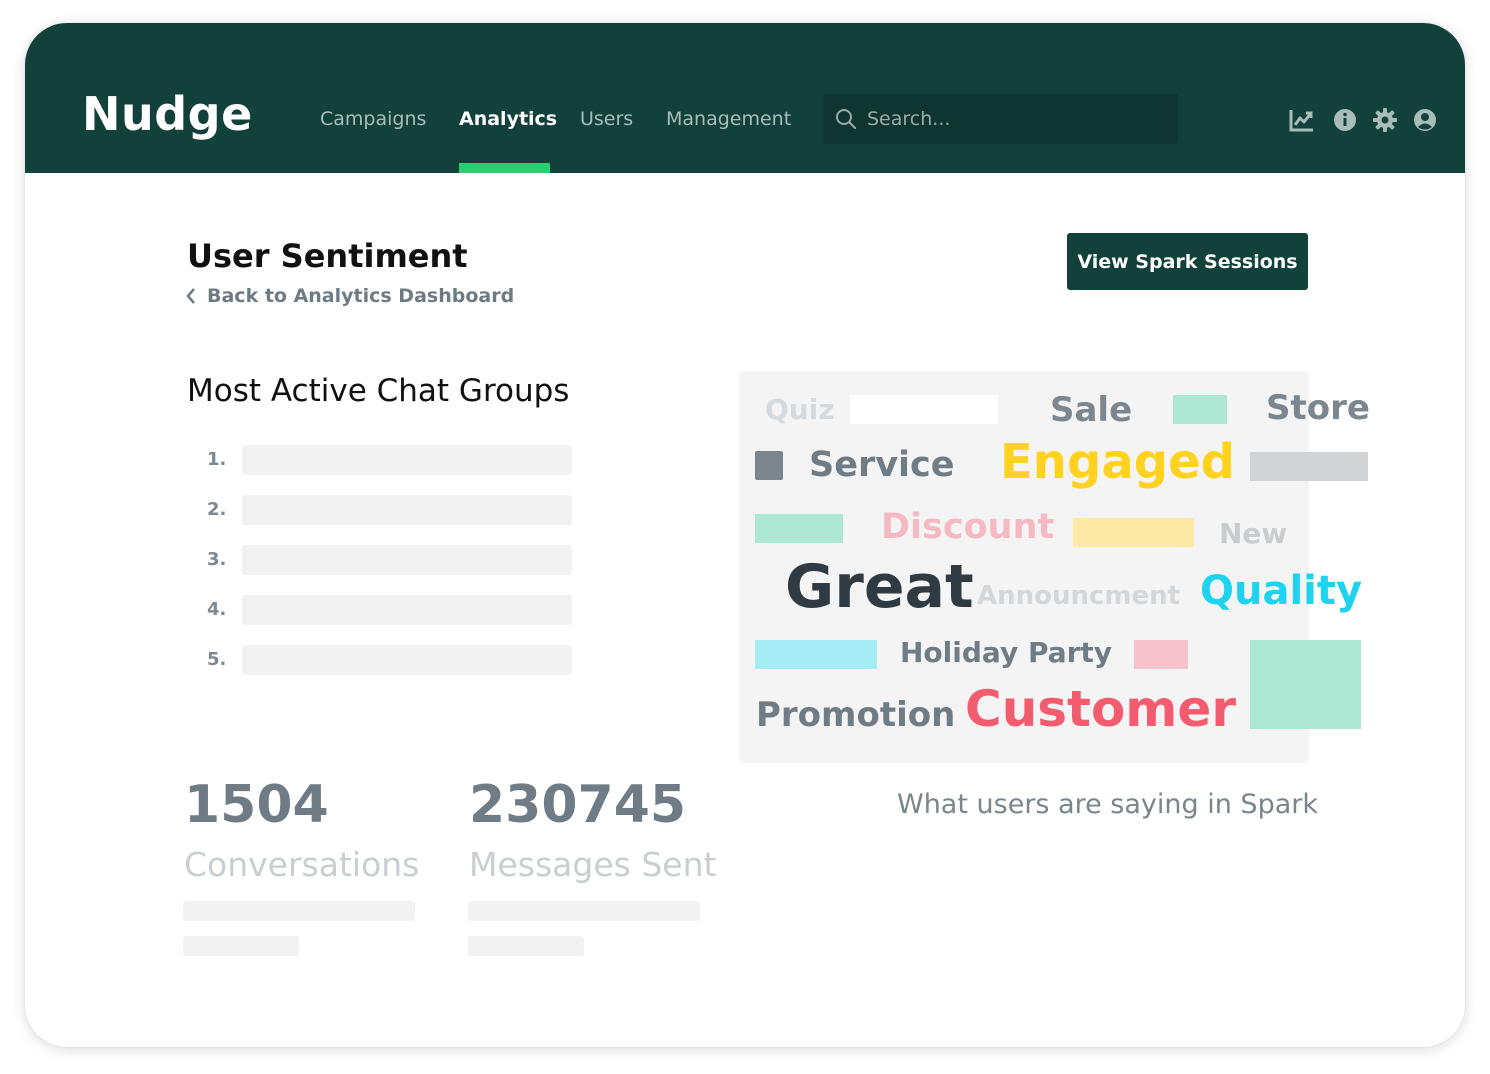 This screenshot has height=1074, width=1490. I want to click on chat-group-row: 5., so click(390, 660).